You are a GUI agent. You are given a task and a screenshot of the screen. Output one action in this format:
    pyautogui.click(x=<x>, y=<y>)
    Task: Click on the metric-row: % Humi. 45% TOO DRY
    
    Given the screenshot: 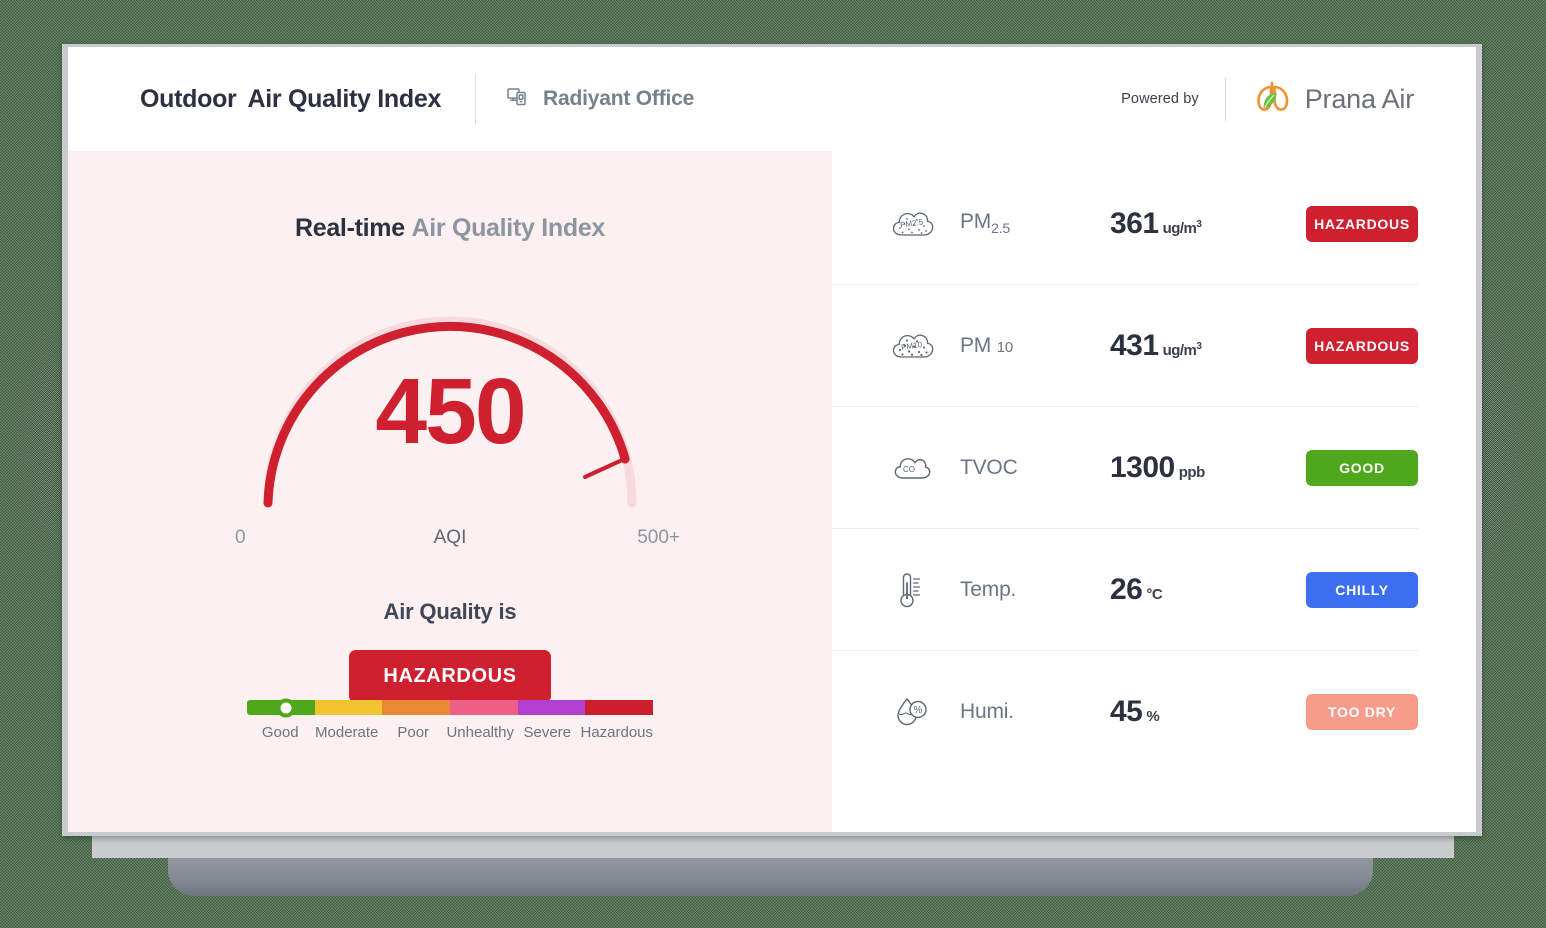 What is the action you would take?
    pyautogui.click(x=1125, y=712)
    